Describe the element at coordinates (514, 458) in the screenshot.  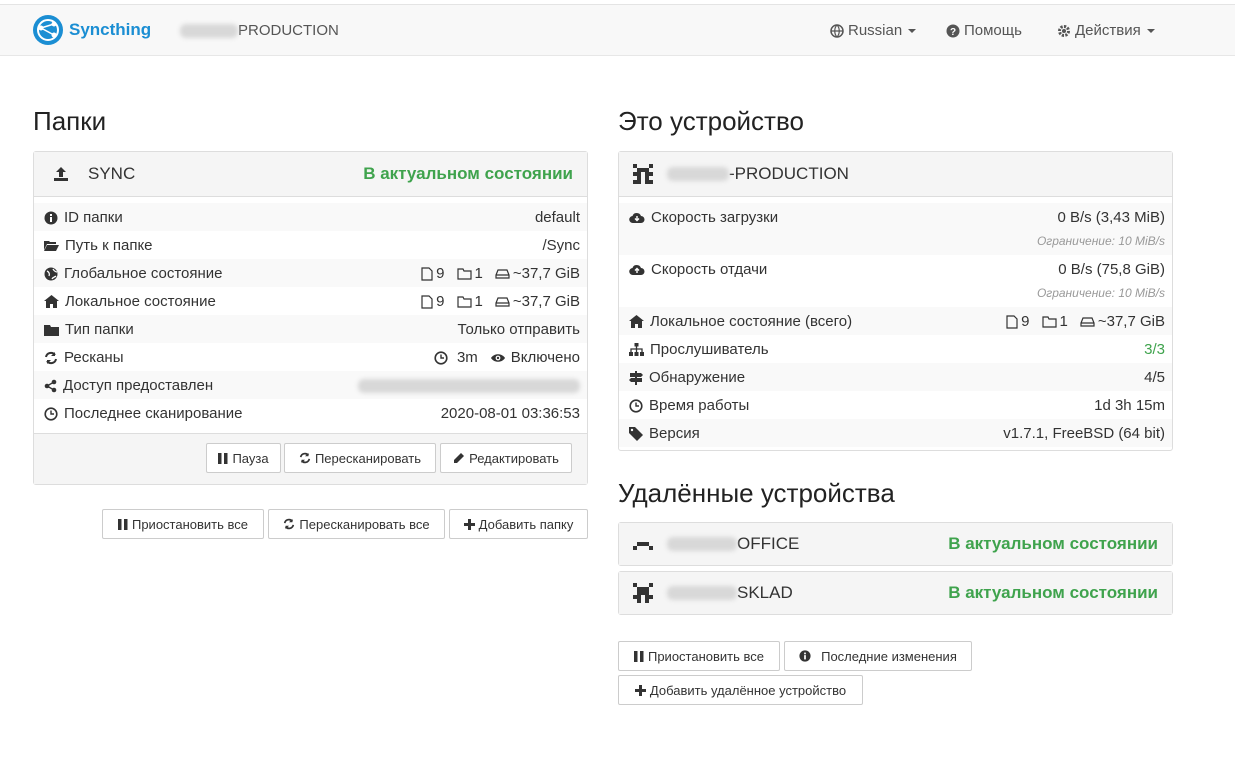
I see `edit-folder-label: Редактировать` at that location.